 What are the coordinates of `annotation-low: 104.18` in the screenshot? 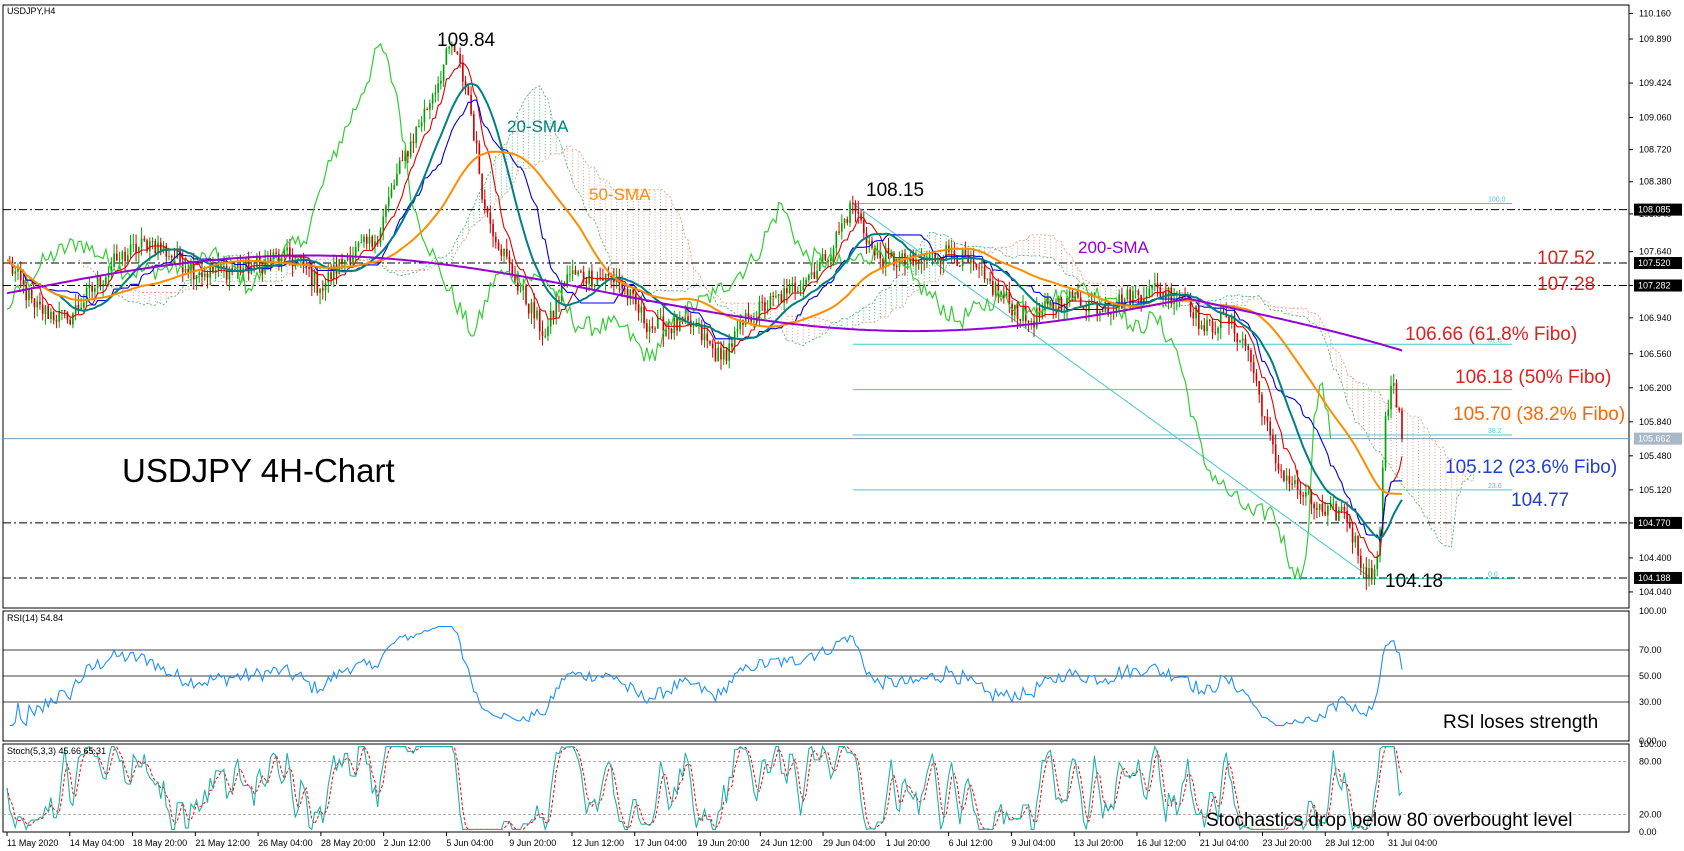 It's located at (1414, 581).